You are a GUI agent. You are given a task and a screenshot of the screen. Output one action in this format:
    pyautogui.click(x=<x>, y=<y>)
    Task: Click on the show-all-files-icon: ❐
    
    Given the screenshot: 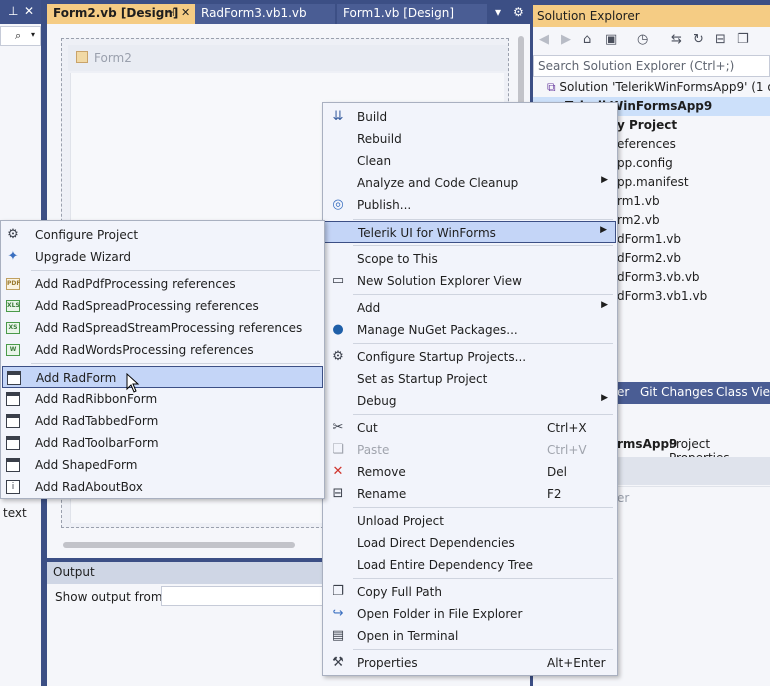 What is the action you would take?
    pyautogui.click(x=743, y=39)
    